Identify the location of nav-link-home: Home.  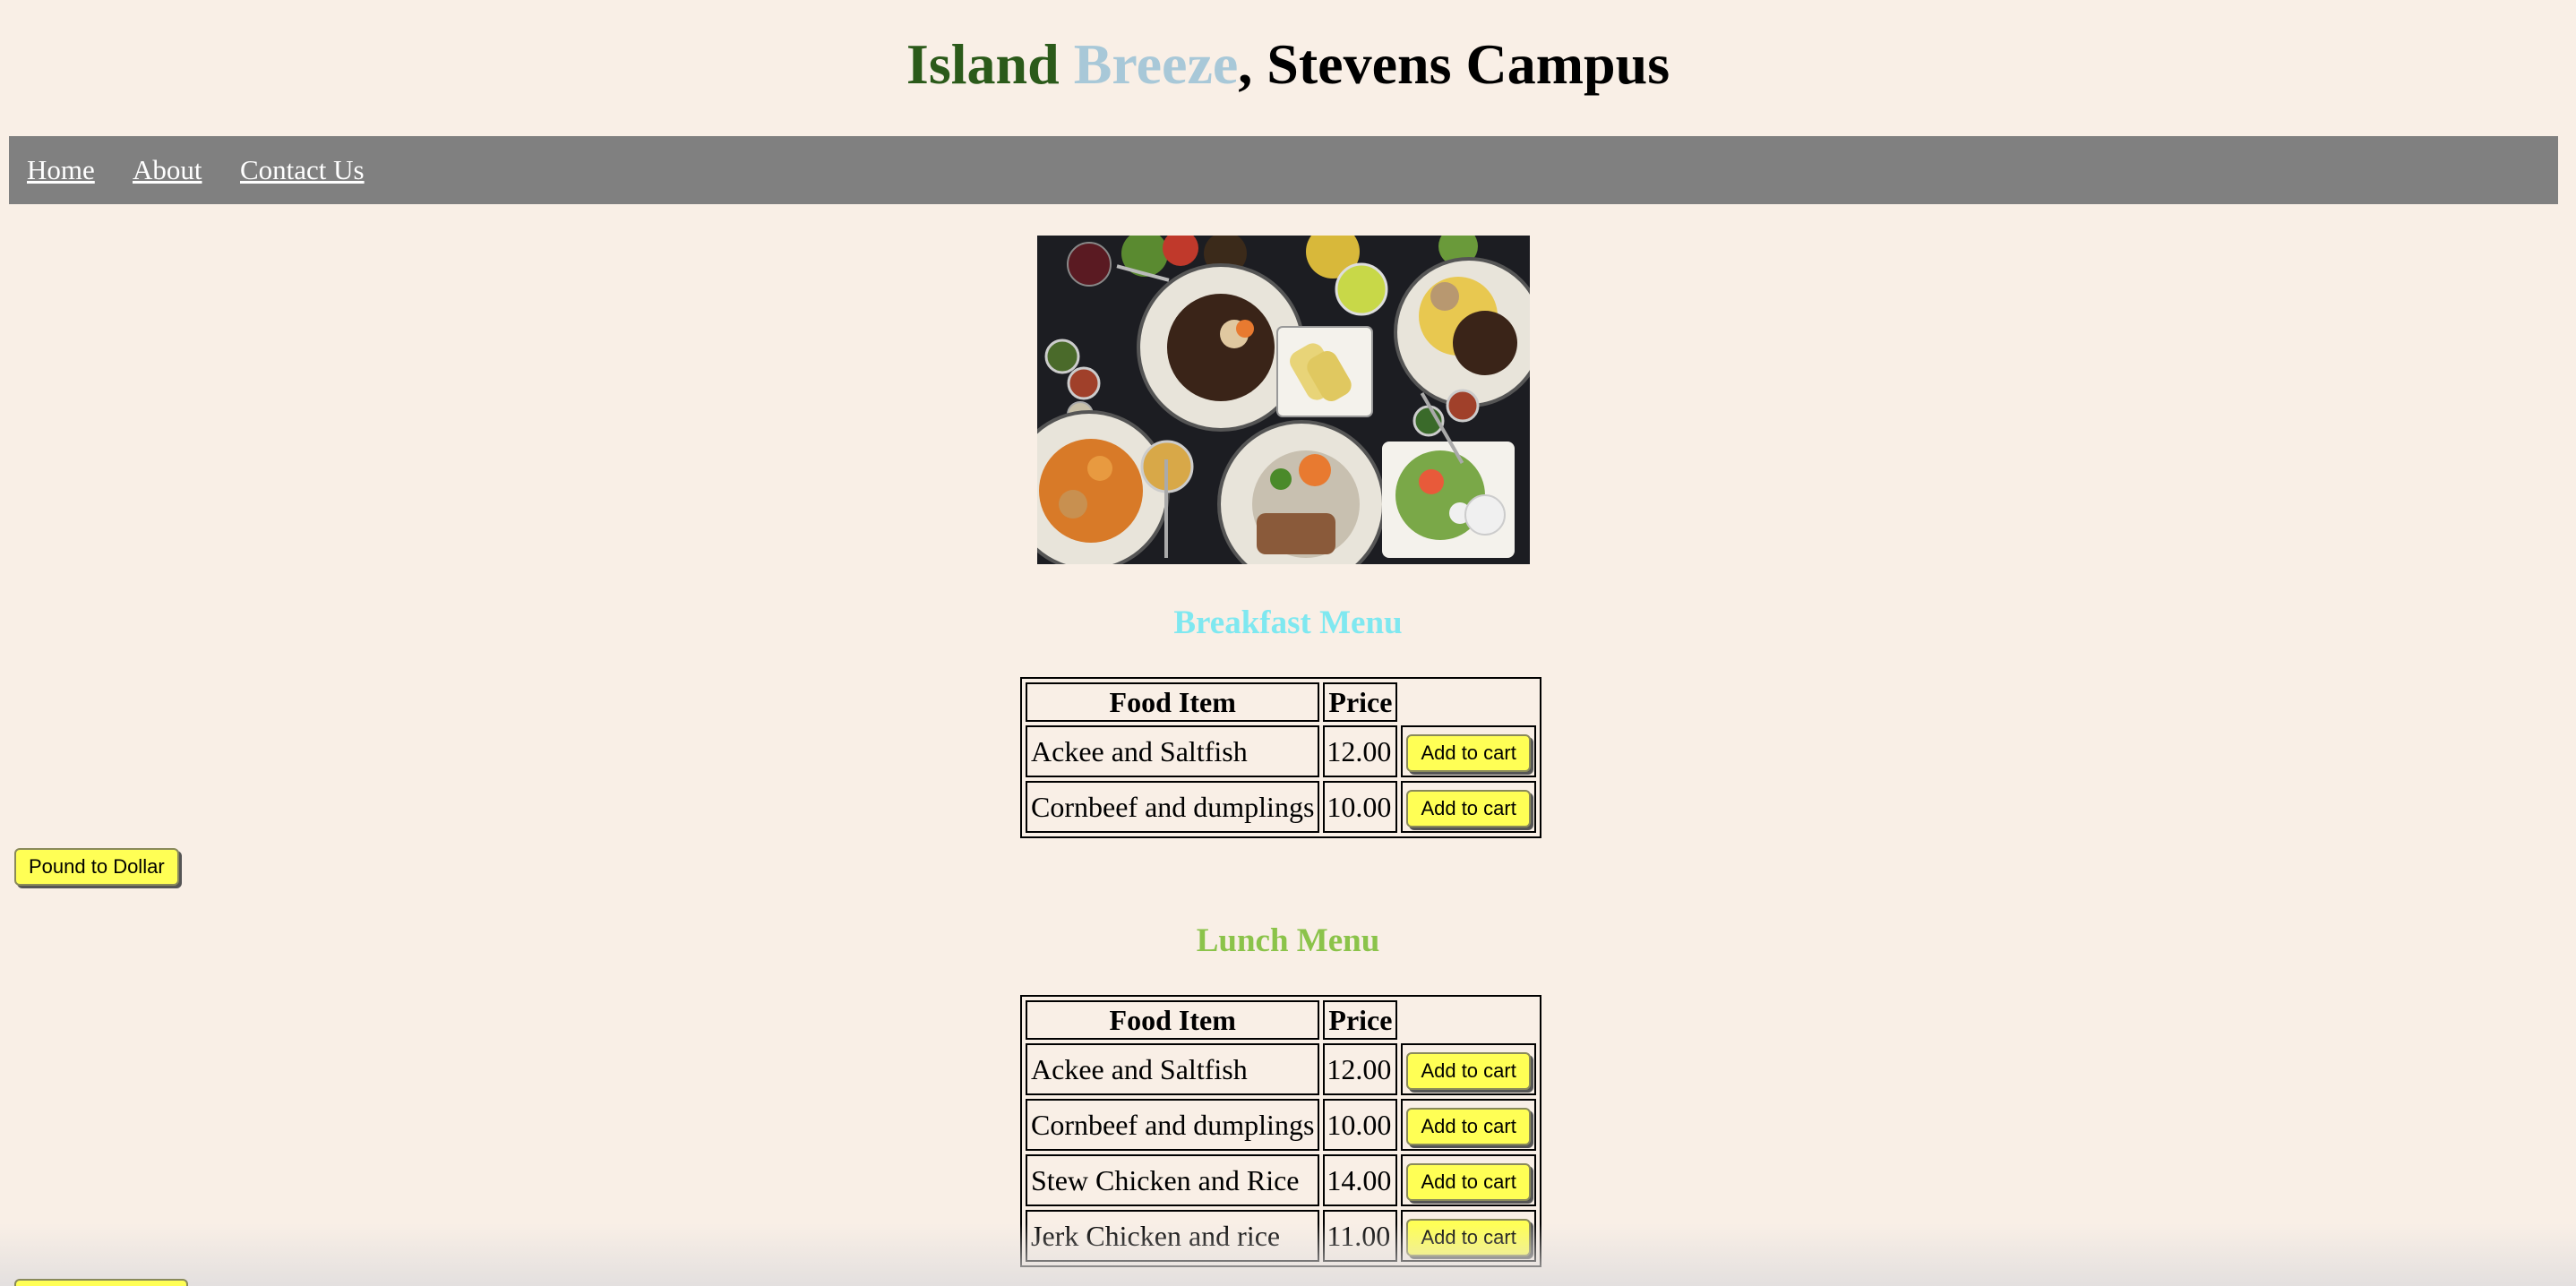
(61, 170).